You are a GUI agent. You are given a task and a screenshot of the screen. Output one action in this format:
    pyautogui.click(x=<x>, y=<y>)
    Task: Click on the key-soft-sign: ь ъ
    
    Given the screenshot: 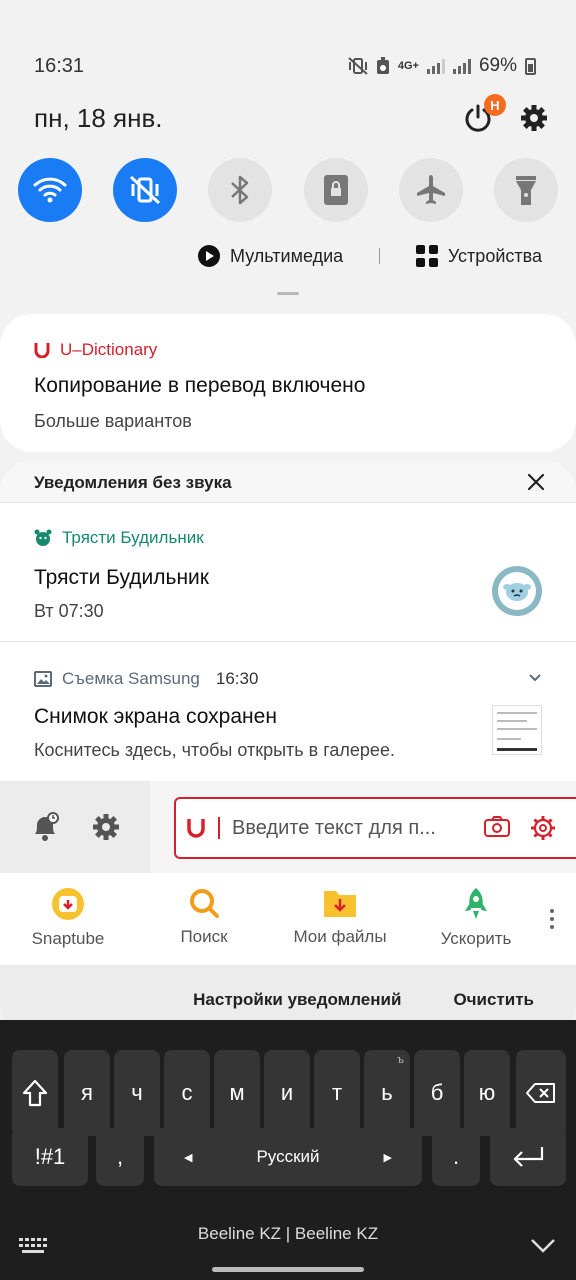 What is the action you would take?
    pyautogui.click(x=387, y=1093)
    